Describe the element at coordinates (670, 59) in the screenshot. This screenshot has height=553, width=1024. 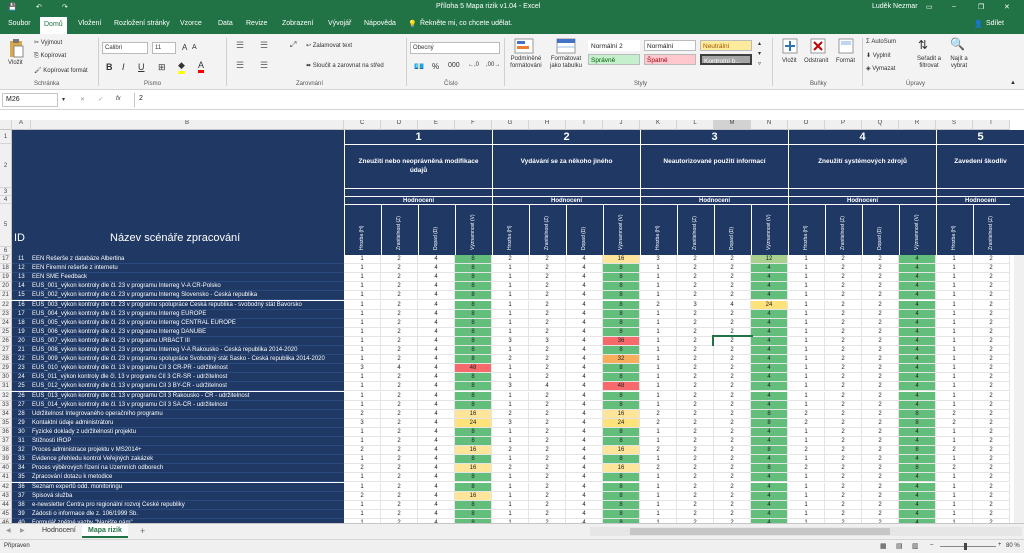
I see `style-bad: Špatně` at that location.